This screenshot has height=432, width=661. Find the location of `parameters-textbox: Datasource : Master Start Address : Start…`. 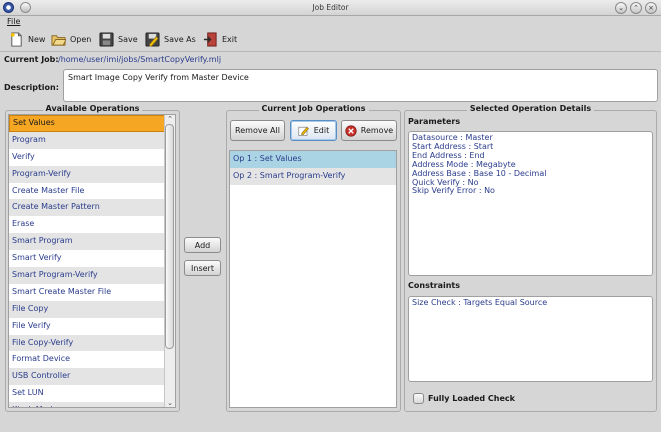

parameters-textbox: Datasource : Master Start Address : Start… is located at coordinates (530, 203).